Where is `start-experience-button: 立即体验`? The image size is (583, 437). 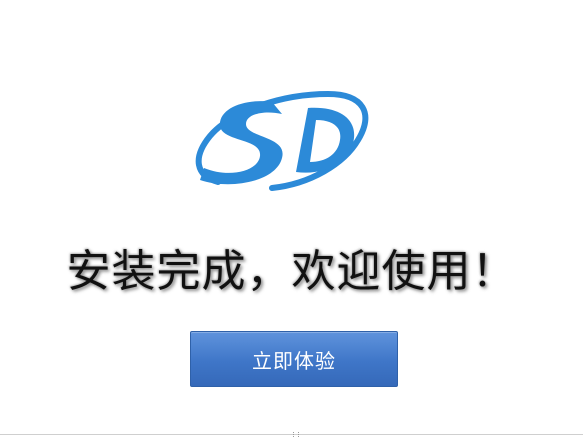 start-experience-button: 立即体验 is located at coordinates (294, 359).